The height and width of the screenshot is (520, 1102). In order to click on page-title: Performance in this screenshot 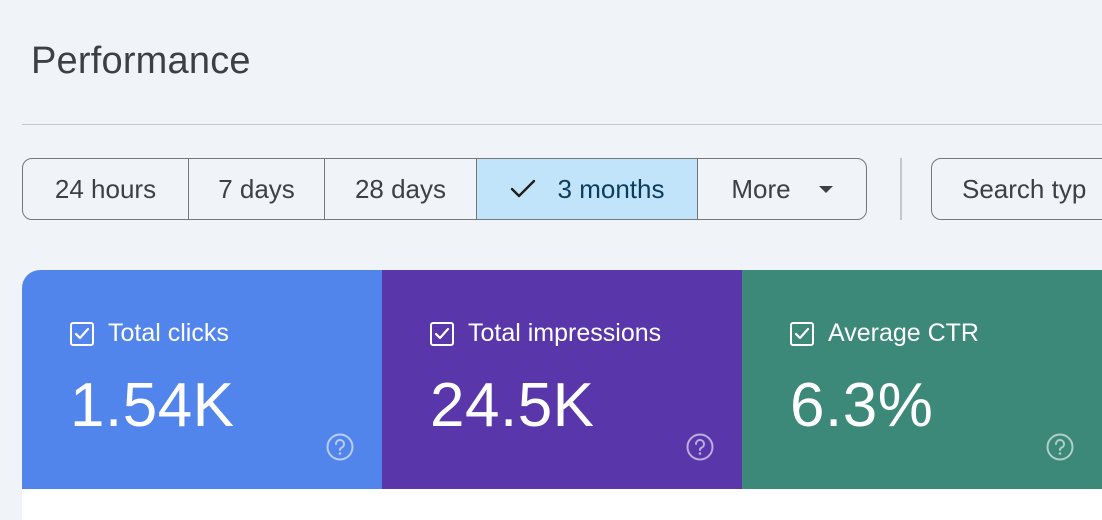, I will do `click(141, 61)`.